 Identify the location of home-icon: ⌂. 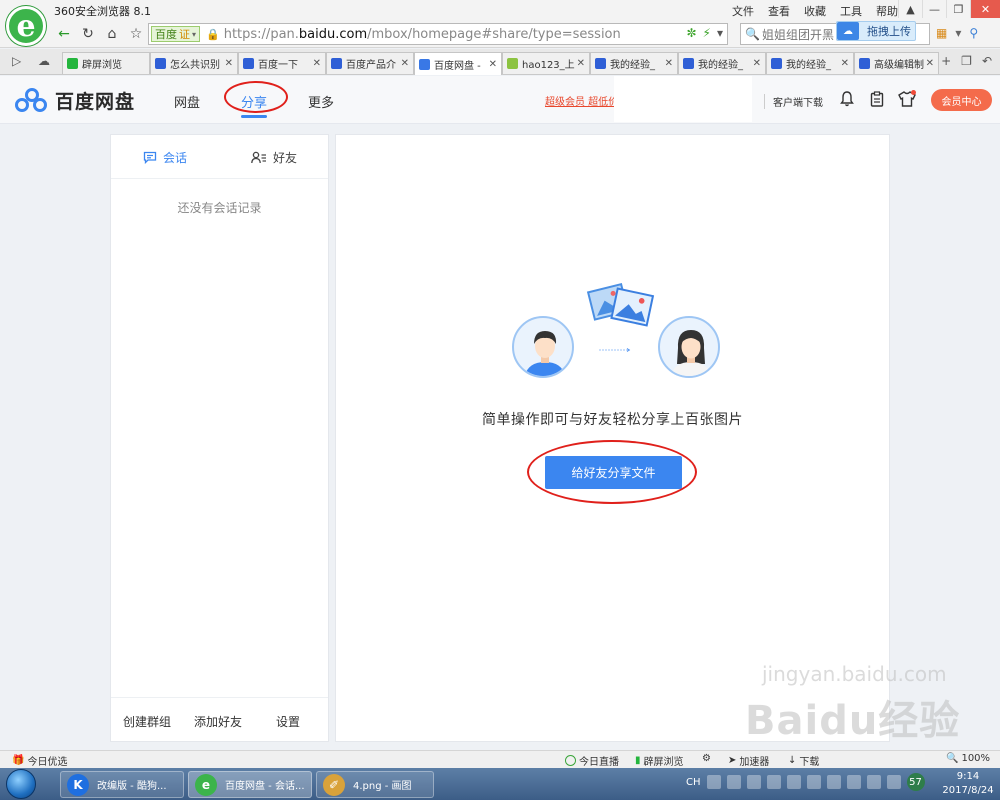
(112, 34).